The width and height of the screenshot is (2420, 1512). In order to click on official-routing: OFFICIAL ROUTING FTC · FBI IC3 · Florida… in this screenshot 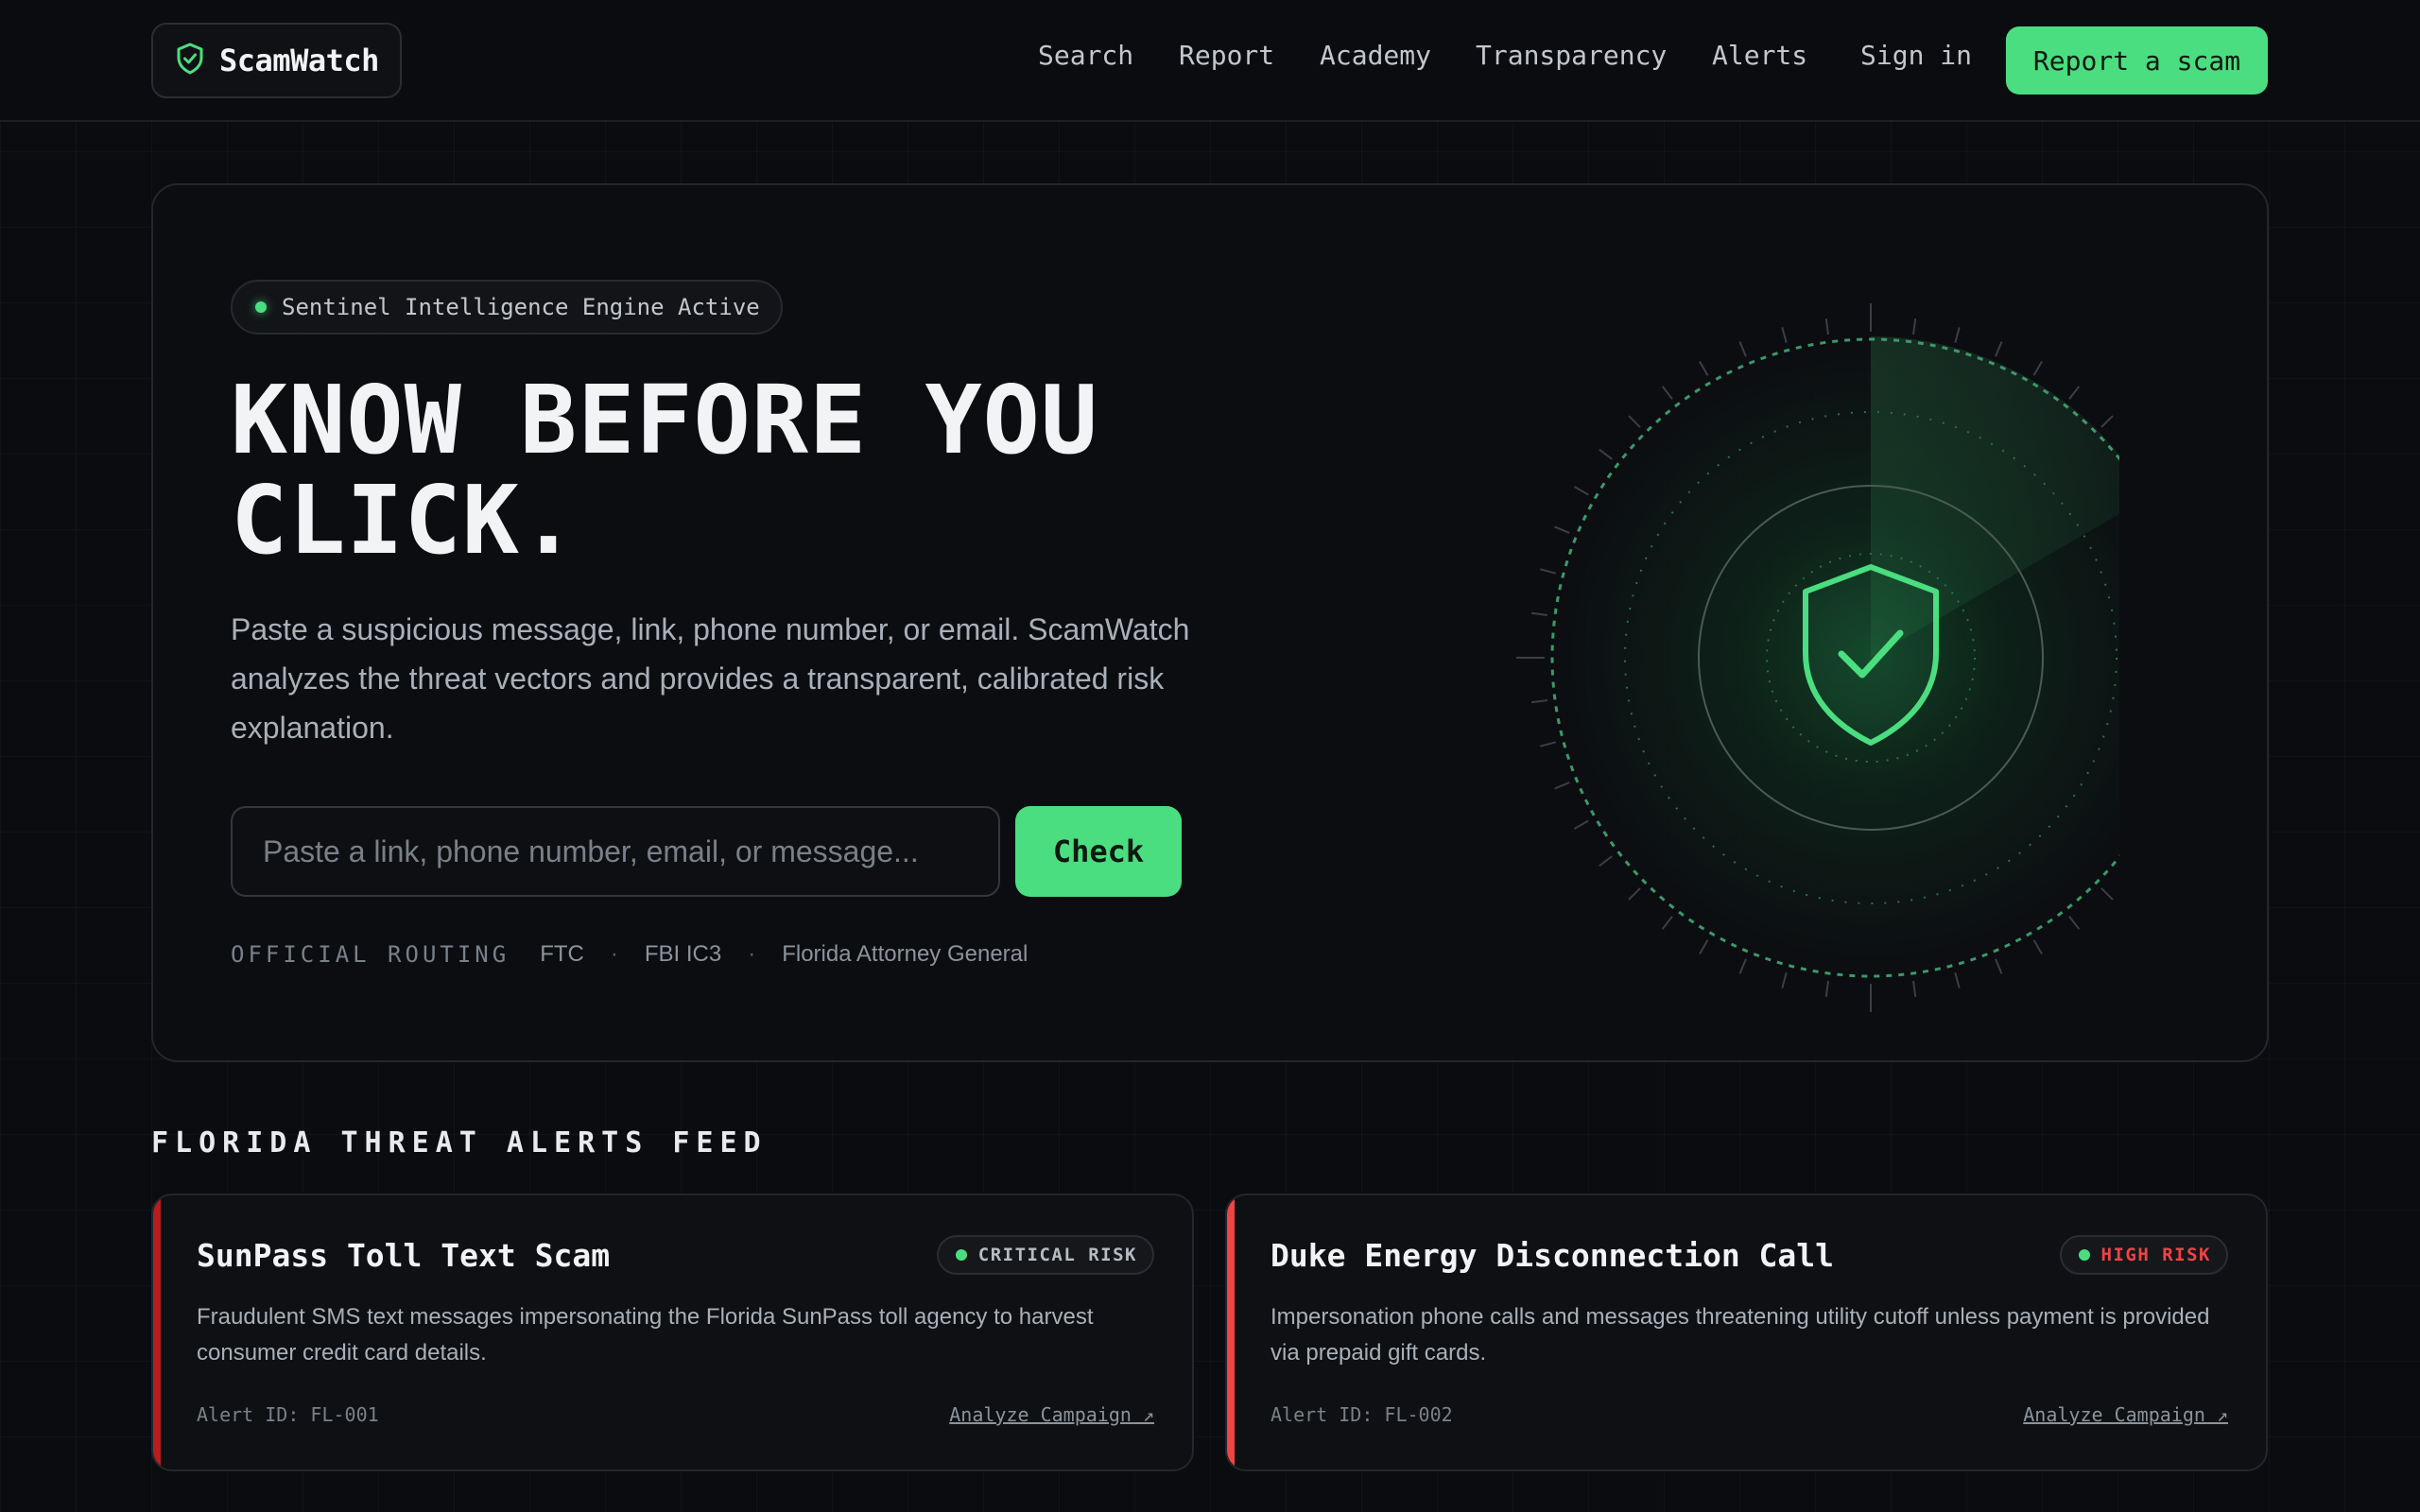, I will do `click(629, 954)`.